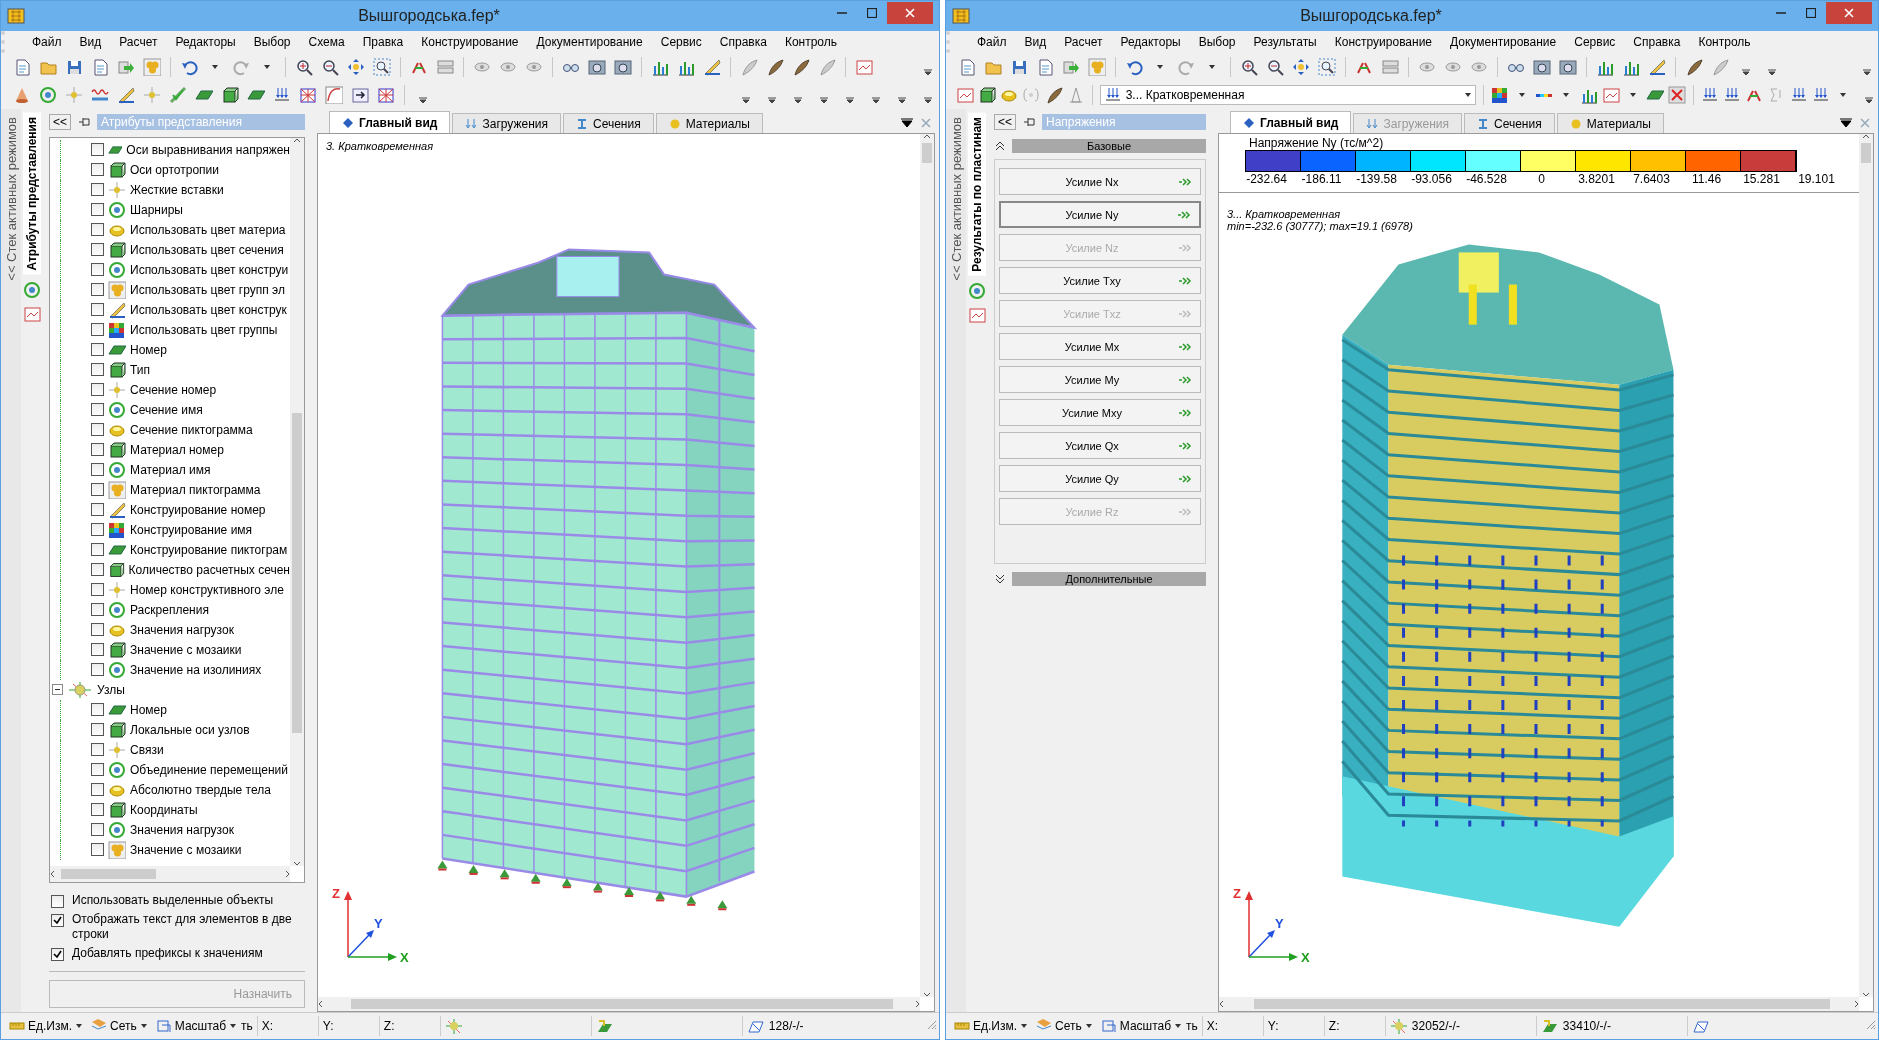 Image resolution: width=1879 pixels, height=1040 pixels. What do you see at coordinates (326, 42) in the screenshot?
I see `menu-item: Схема` at bounding box center [326, 42].